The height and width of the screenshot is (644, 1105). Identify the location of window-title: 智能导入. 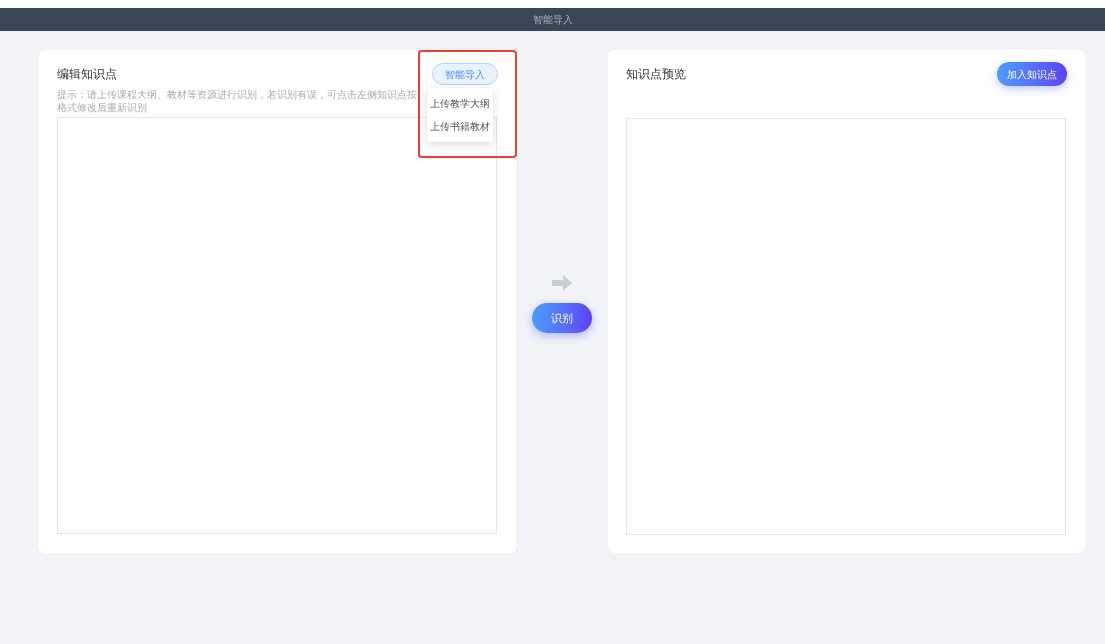
(552, 20).